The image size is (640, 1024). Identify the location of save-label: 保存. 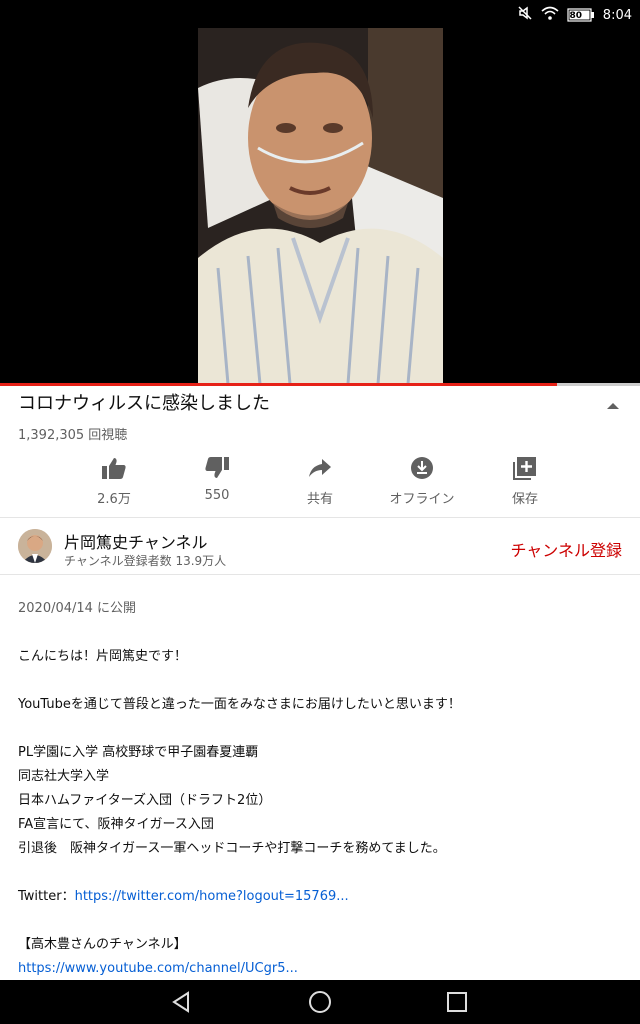
(524, 499).